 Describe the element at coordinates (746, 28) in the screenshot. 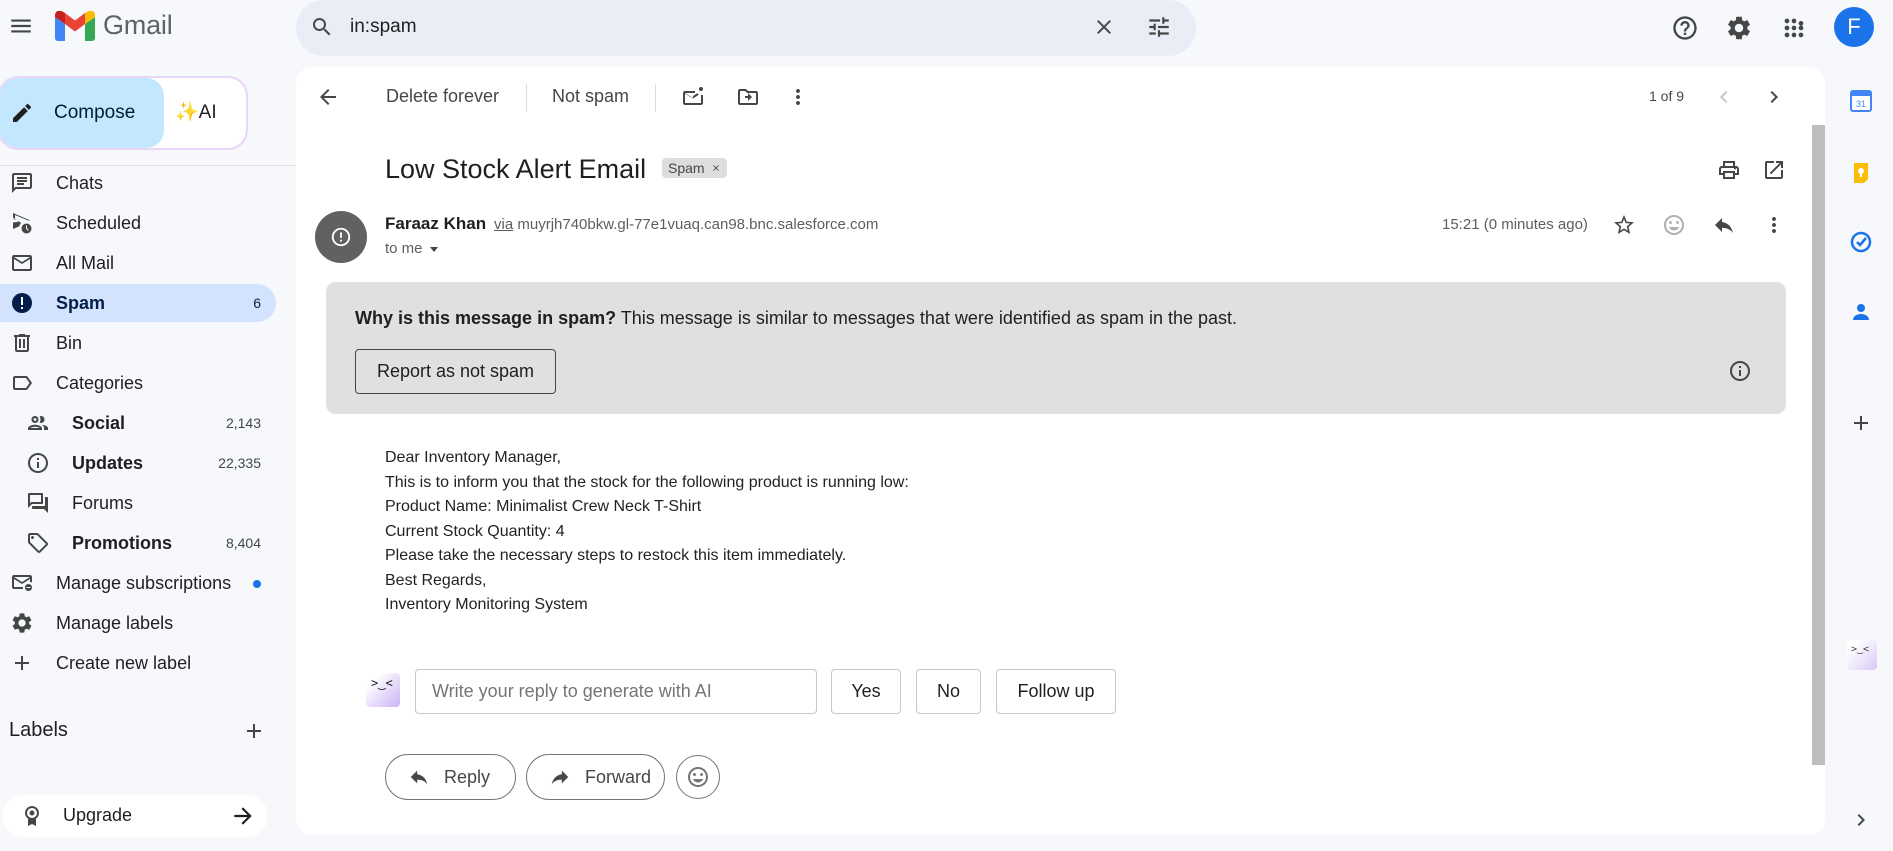

I see `search-bar: in:spam` at that location.